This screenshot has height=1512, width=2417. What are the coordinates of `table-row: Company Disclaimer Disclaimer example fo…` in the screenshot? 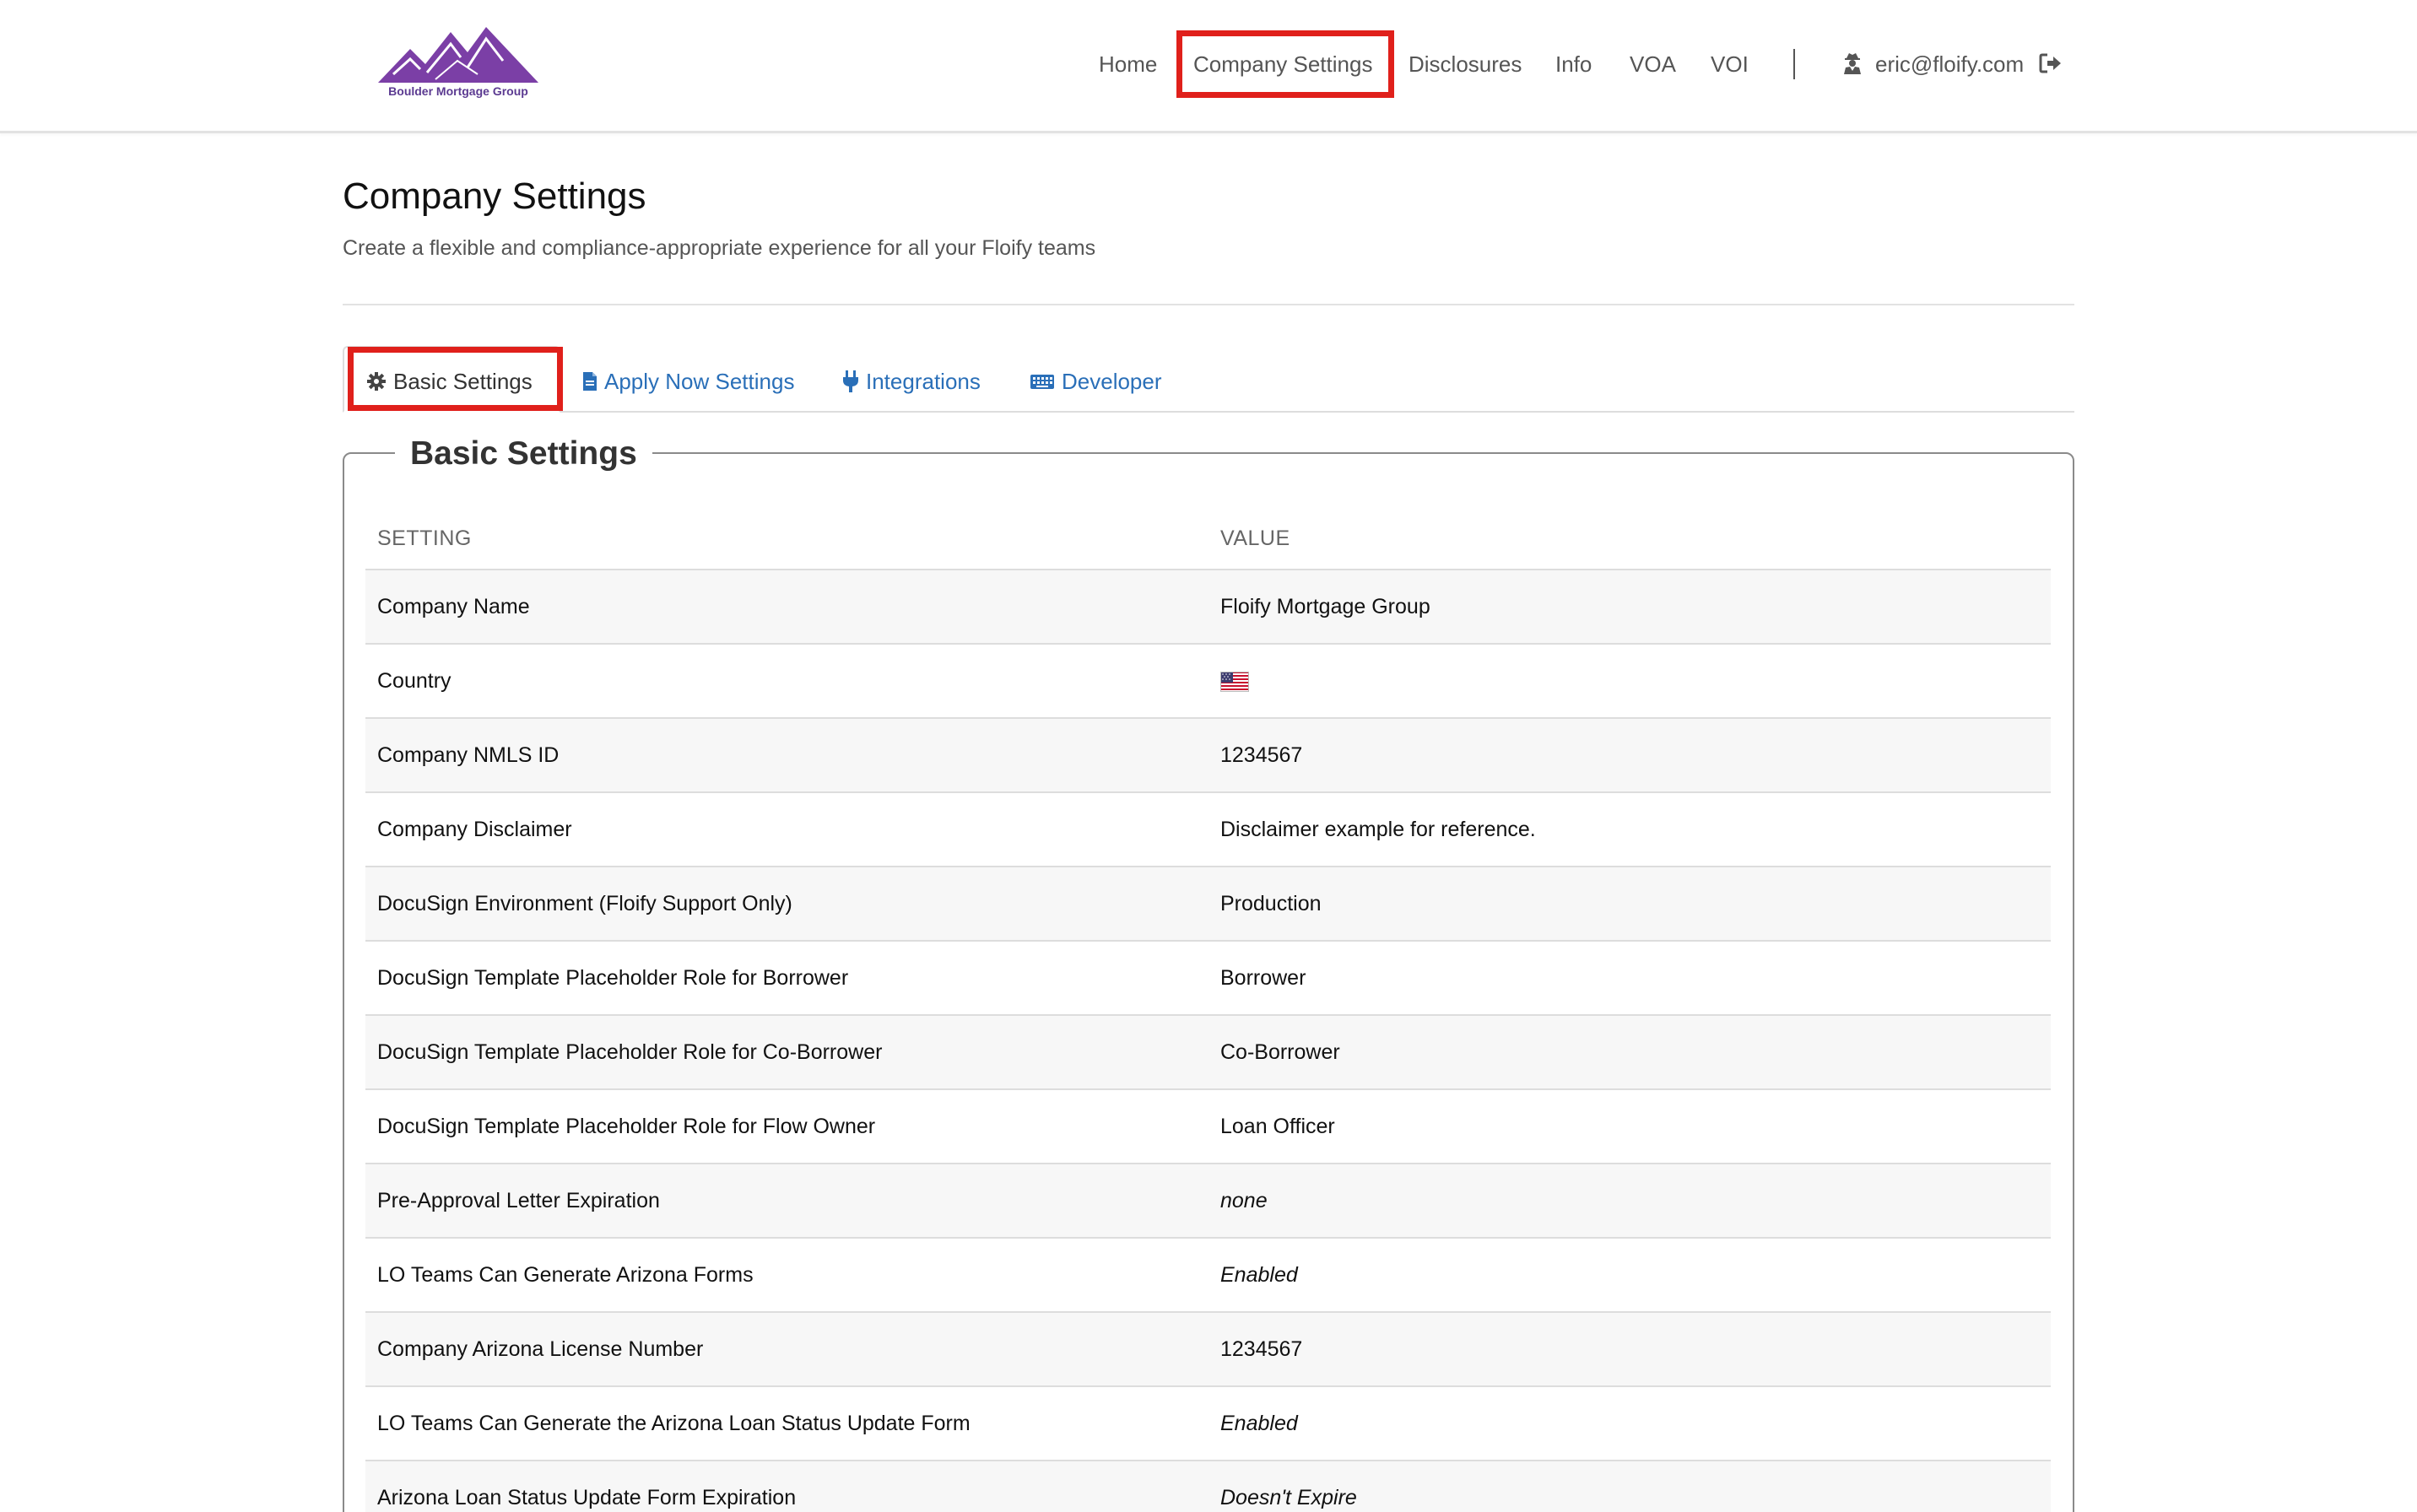 It's located at (1208, 830).